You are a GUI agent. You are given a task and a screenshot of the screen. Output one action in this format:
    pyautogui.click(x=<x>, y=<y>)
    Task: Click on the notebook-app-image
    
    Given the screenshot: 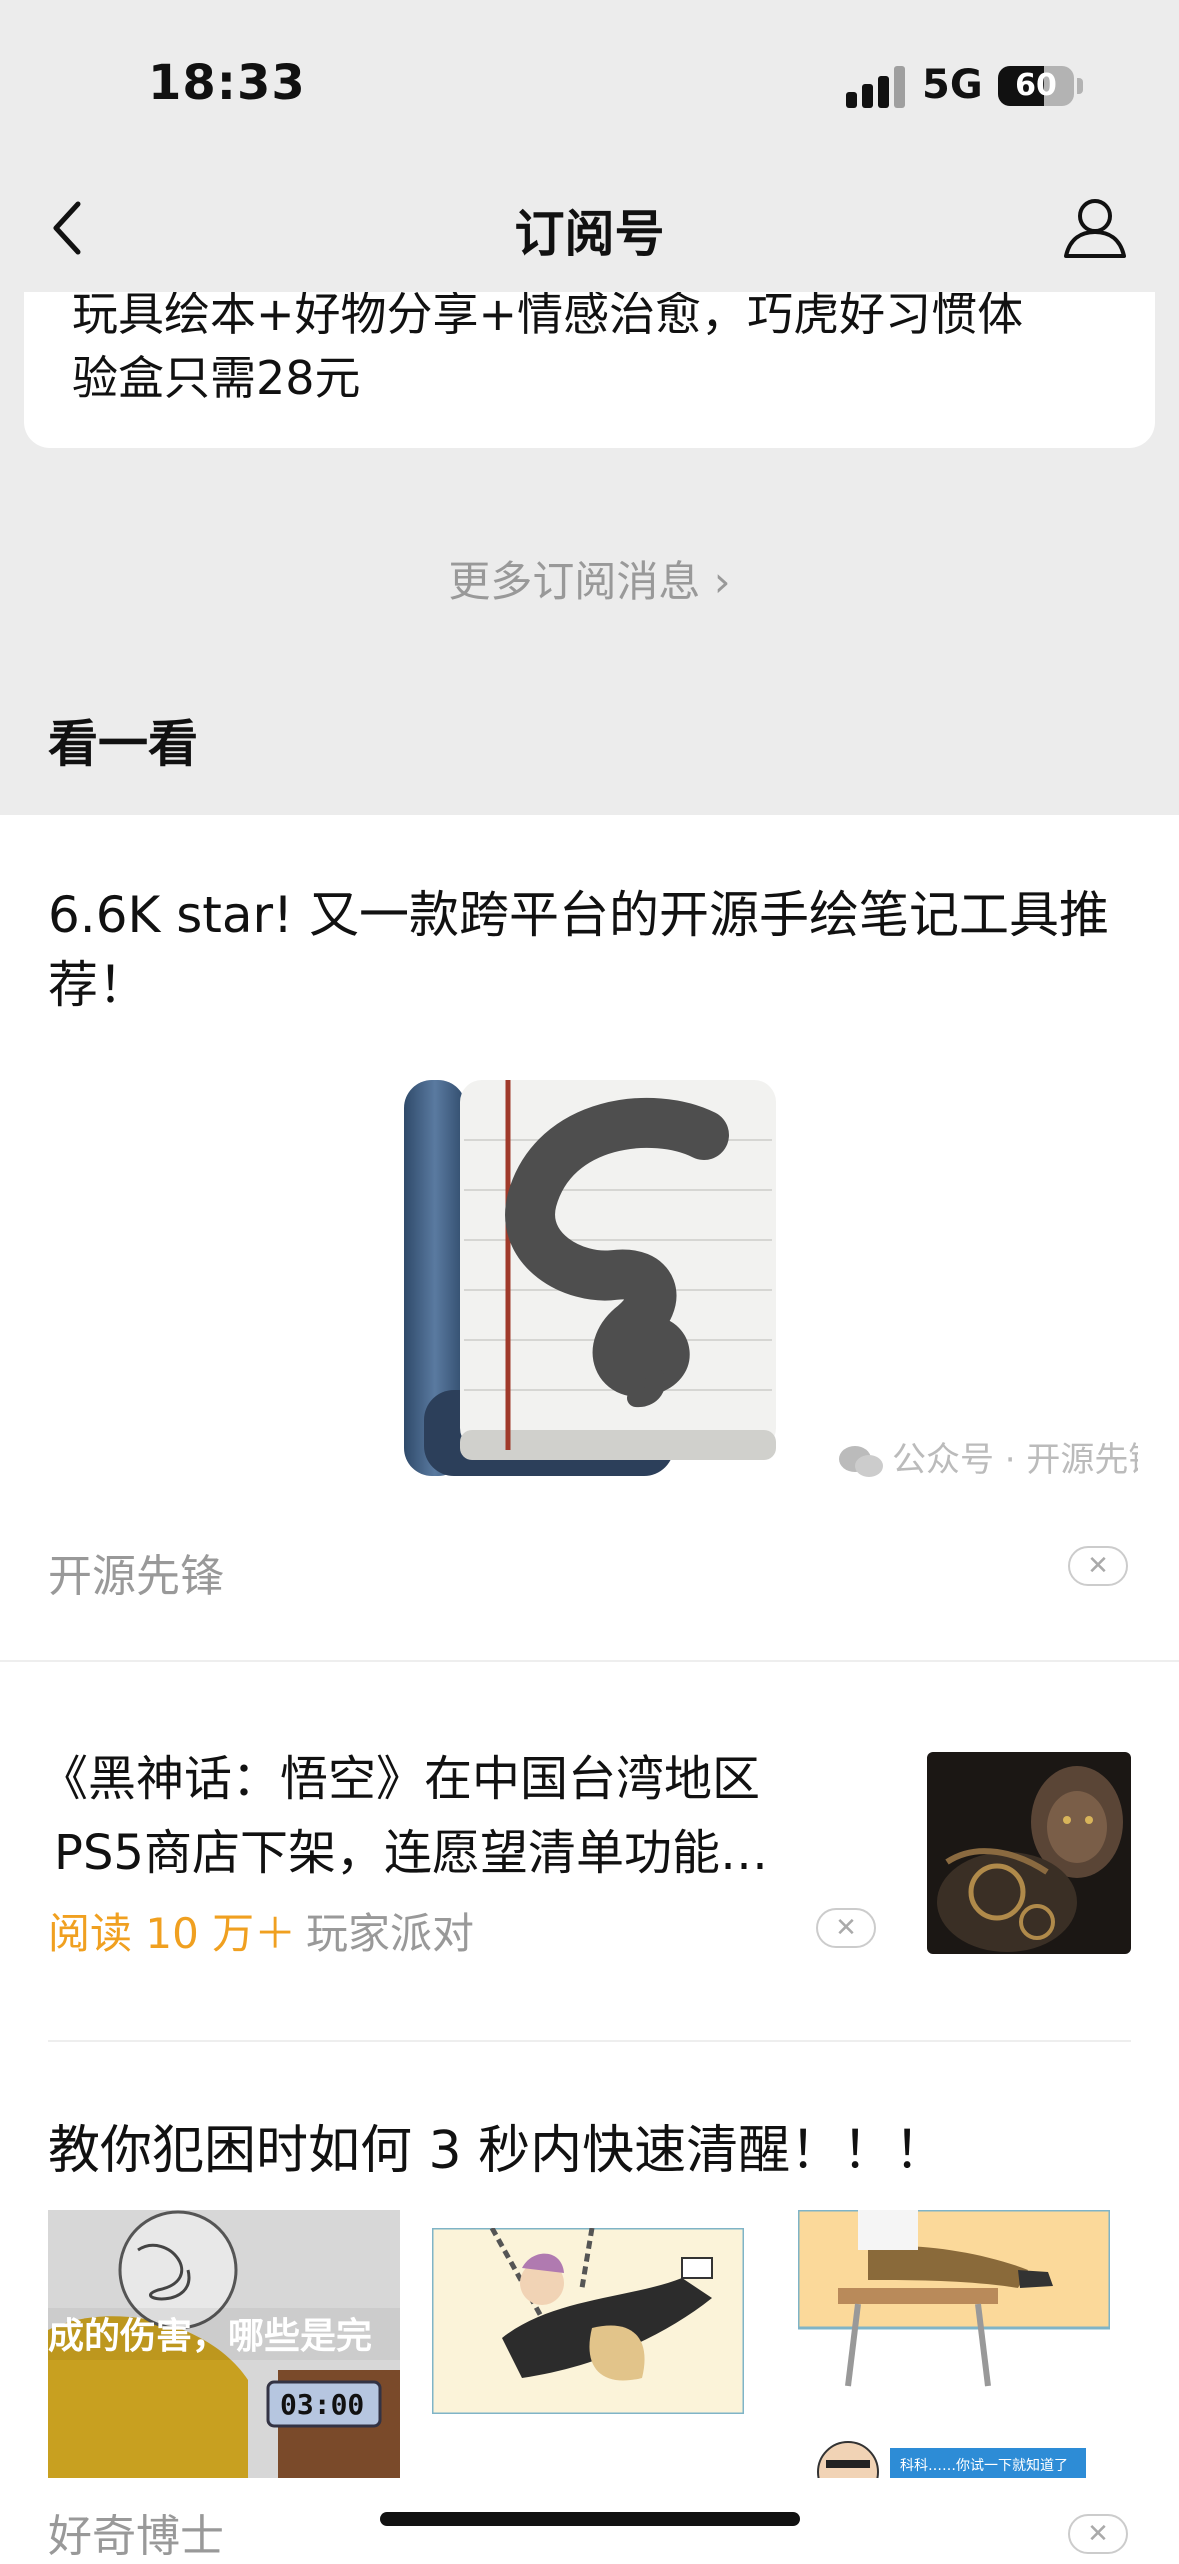 What is the action you would take?
    pyautogui.click(x=590, y=1278)
    